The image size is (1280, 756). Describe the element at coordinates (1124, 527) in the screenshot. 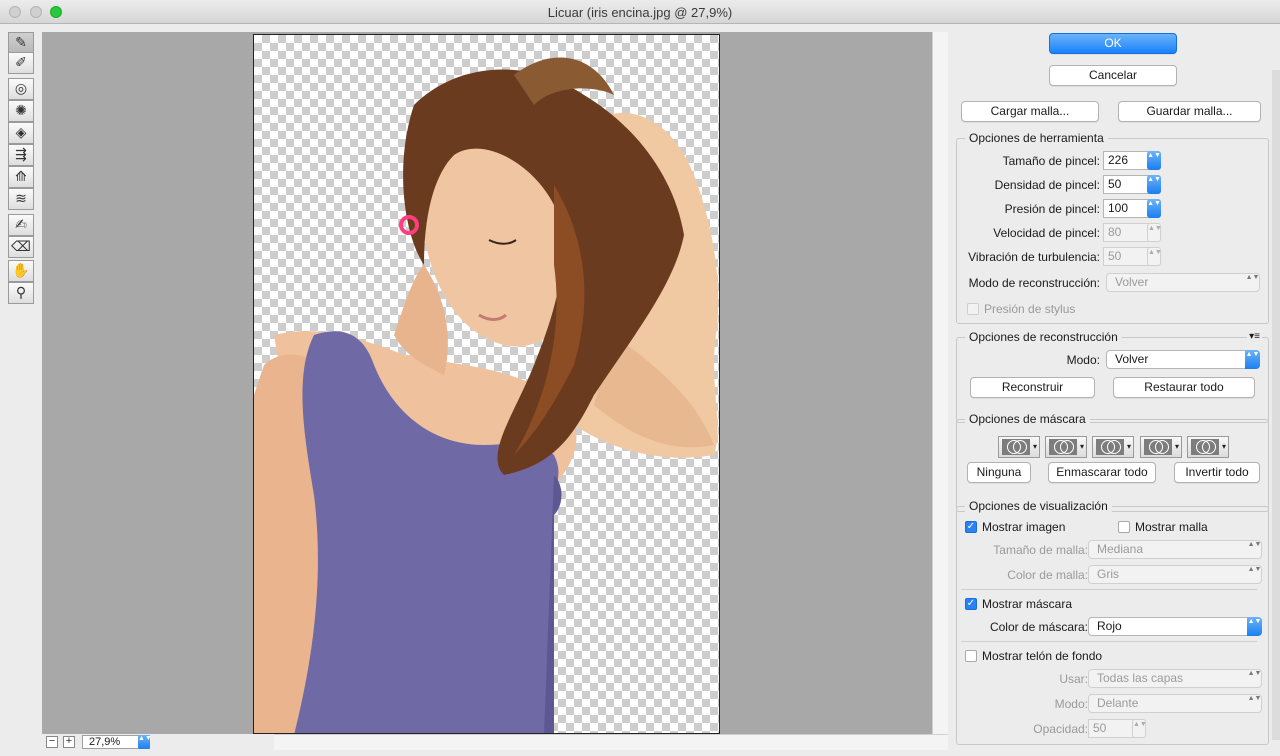

I see `show-mesh-checkbox` at that location.